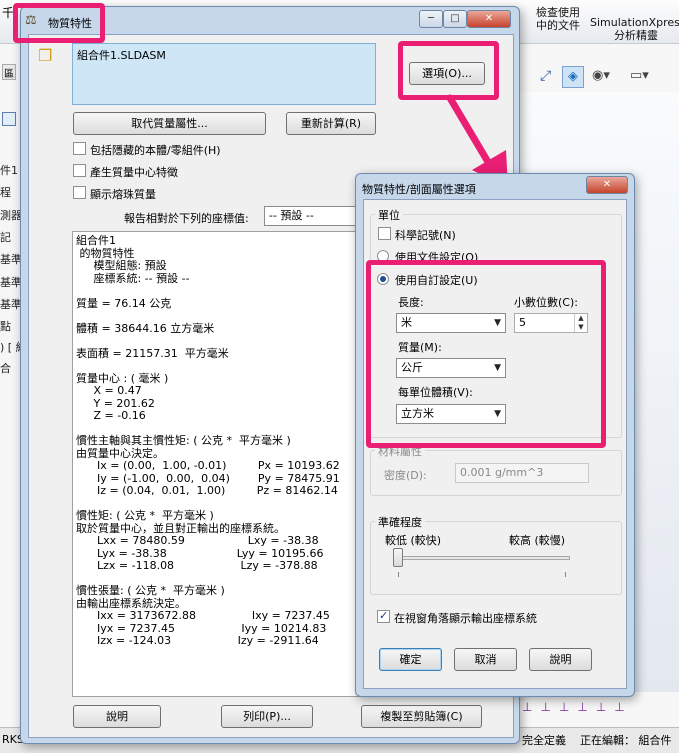  What do you see at coordinates (45, 55) in the screenshot?
I see `assembly-icon: ❐` at bounding box center [45, 55].